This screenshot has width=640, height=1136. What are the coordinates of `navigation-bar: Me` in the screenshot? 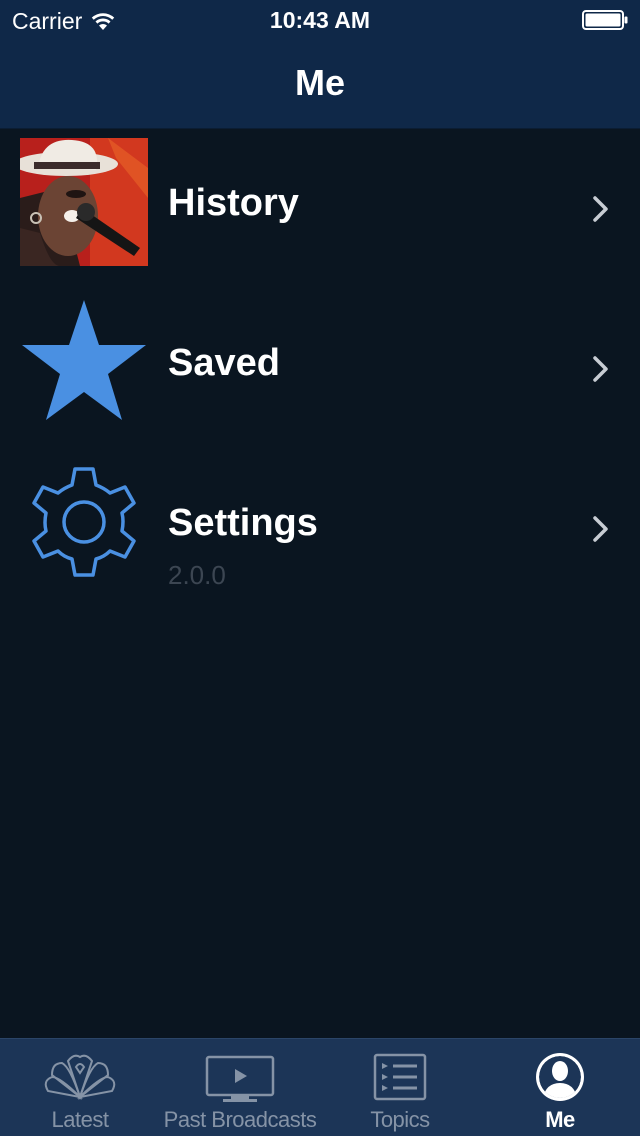 It's located at (320, 84).